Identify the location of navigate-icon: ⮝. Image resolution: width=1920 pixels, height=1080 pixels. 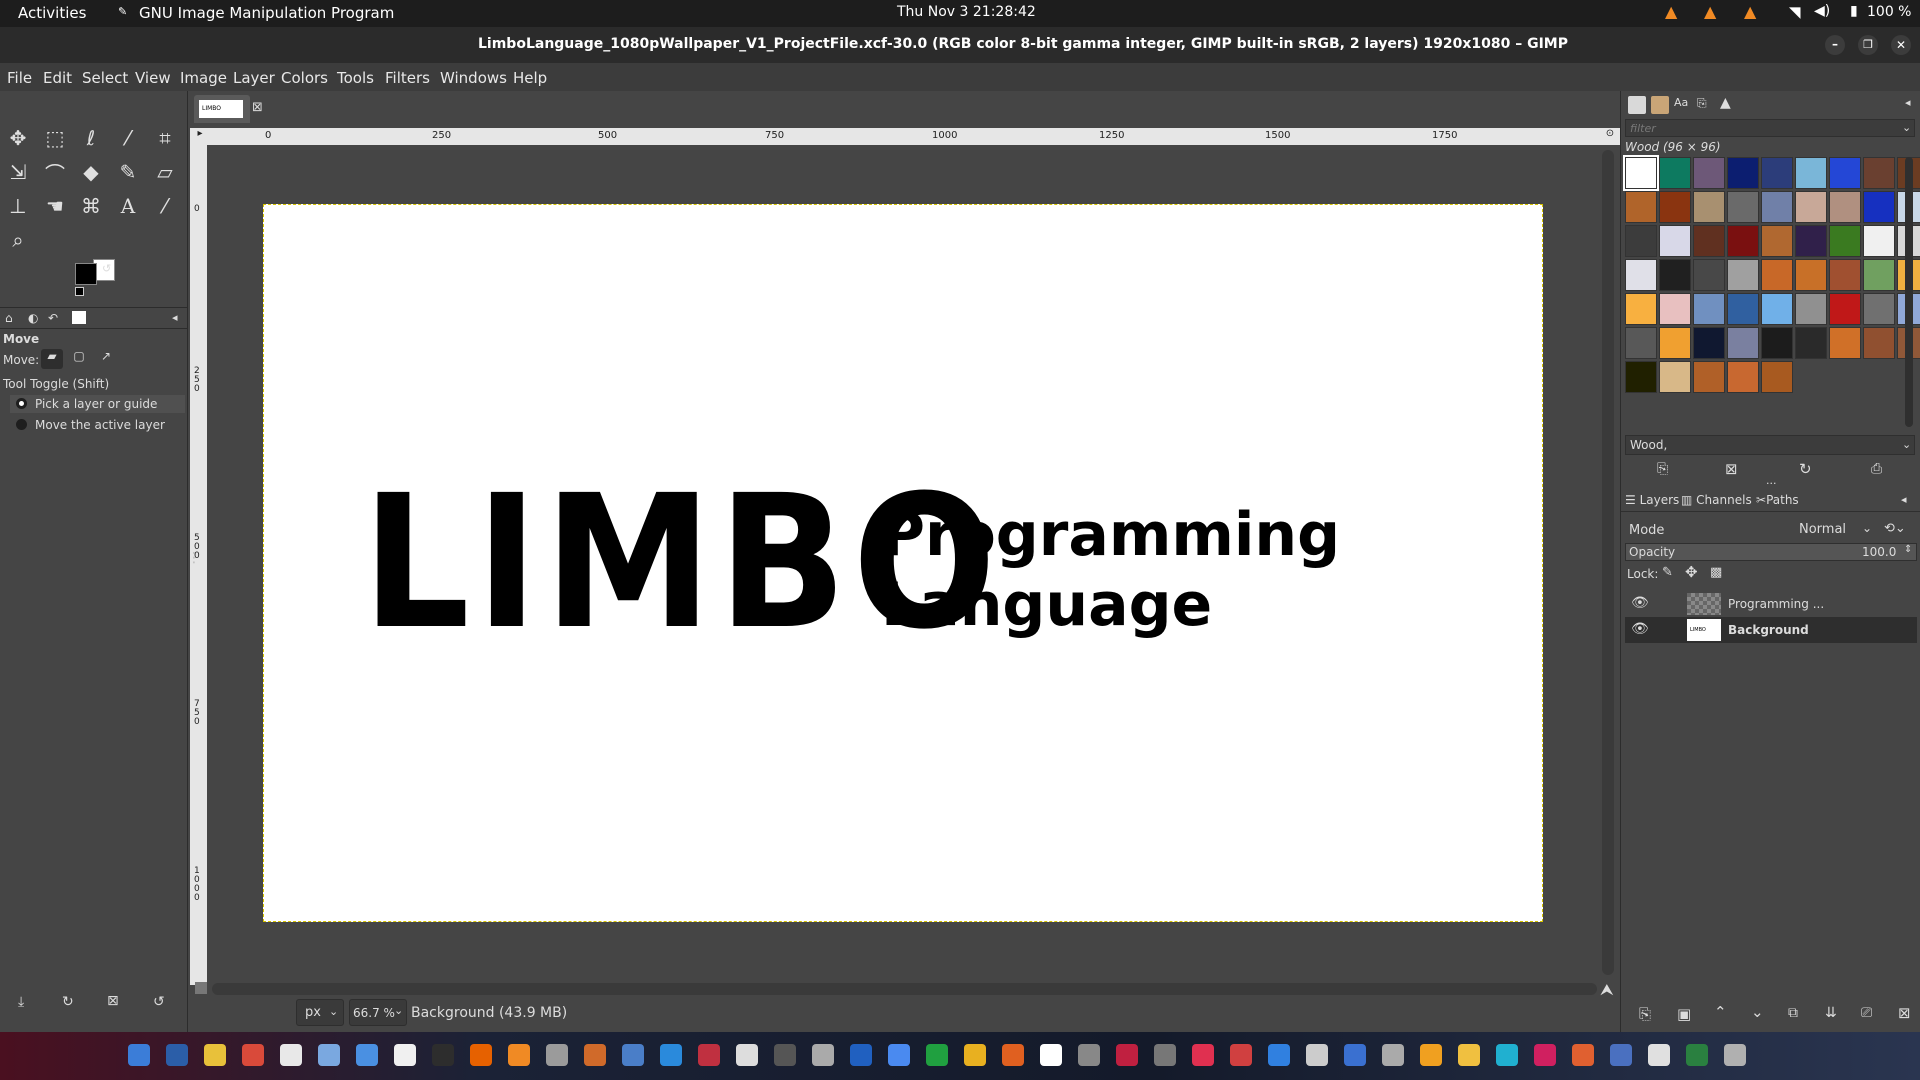
(1607, 990).